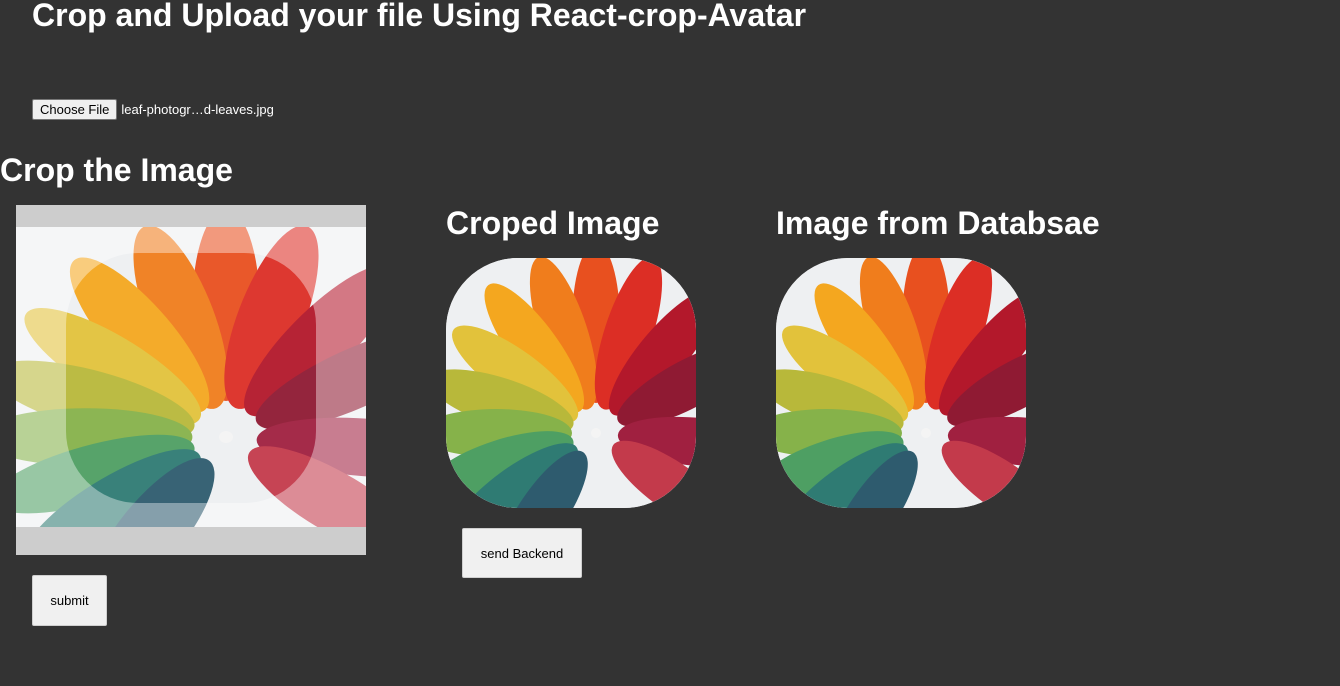 The width and height of the screenshot is (1340, 686). I want to click on cropped-preview, so click(571, 383).